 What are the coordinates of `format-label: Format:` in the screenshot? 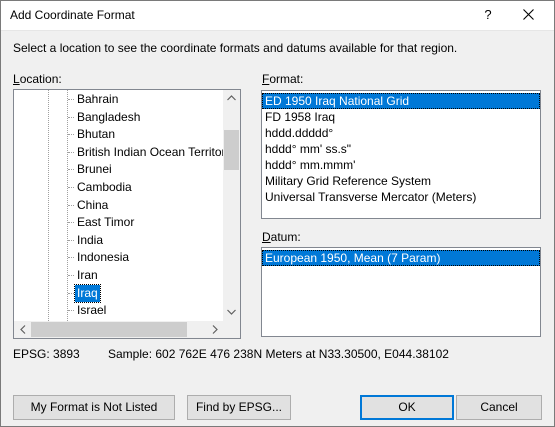 It's located at (283, 79).